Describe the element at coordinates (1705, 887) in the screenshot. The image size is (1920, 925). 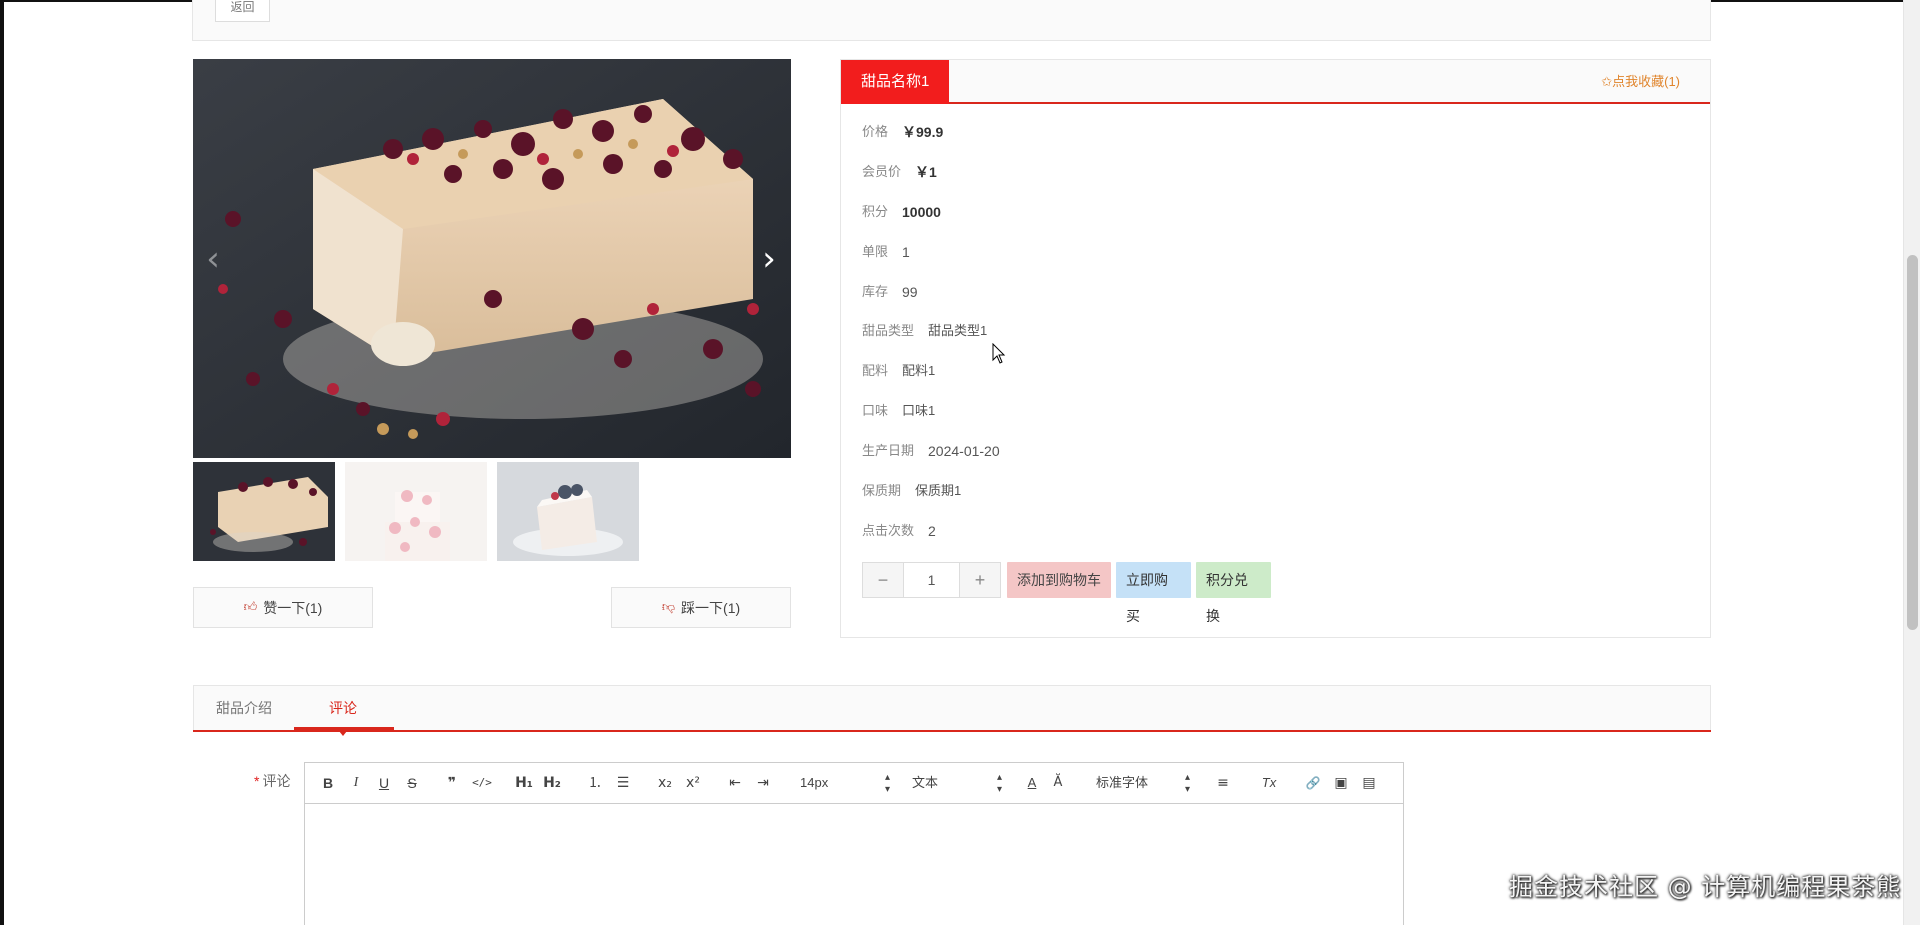
I see `watermark: 掘金技术社区 @ 计算机编程果茶熊` at that location.